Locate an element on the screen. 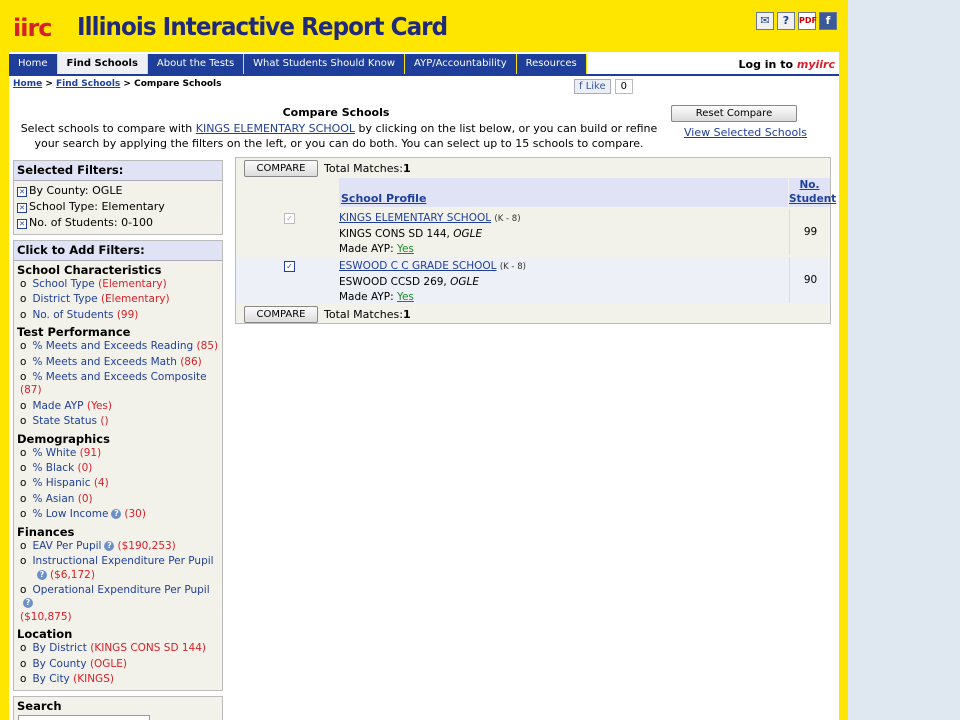 The height and width of the screenshot is (720, 960). col-school-profile: School Profile is located at coordinates (383, 198).